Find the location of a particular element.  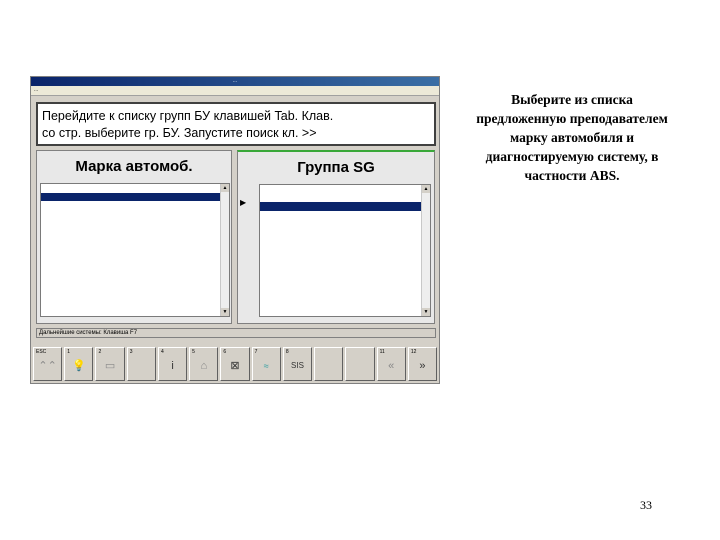

function-key-label: 2 is located at coordinates (100, 352).